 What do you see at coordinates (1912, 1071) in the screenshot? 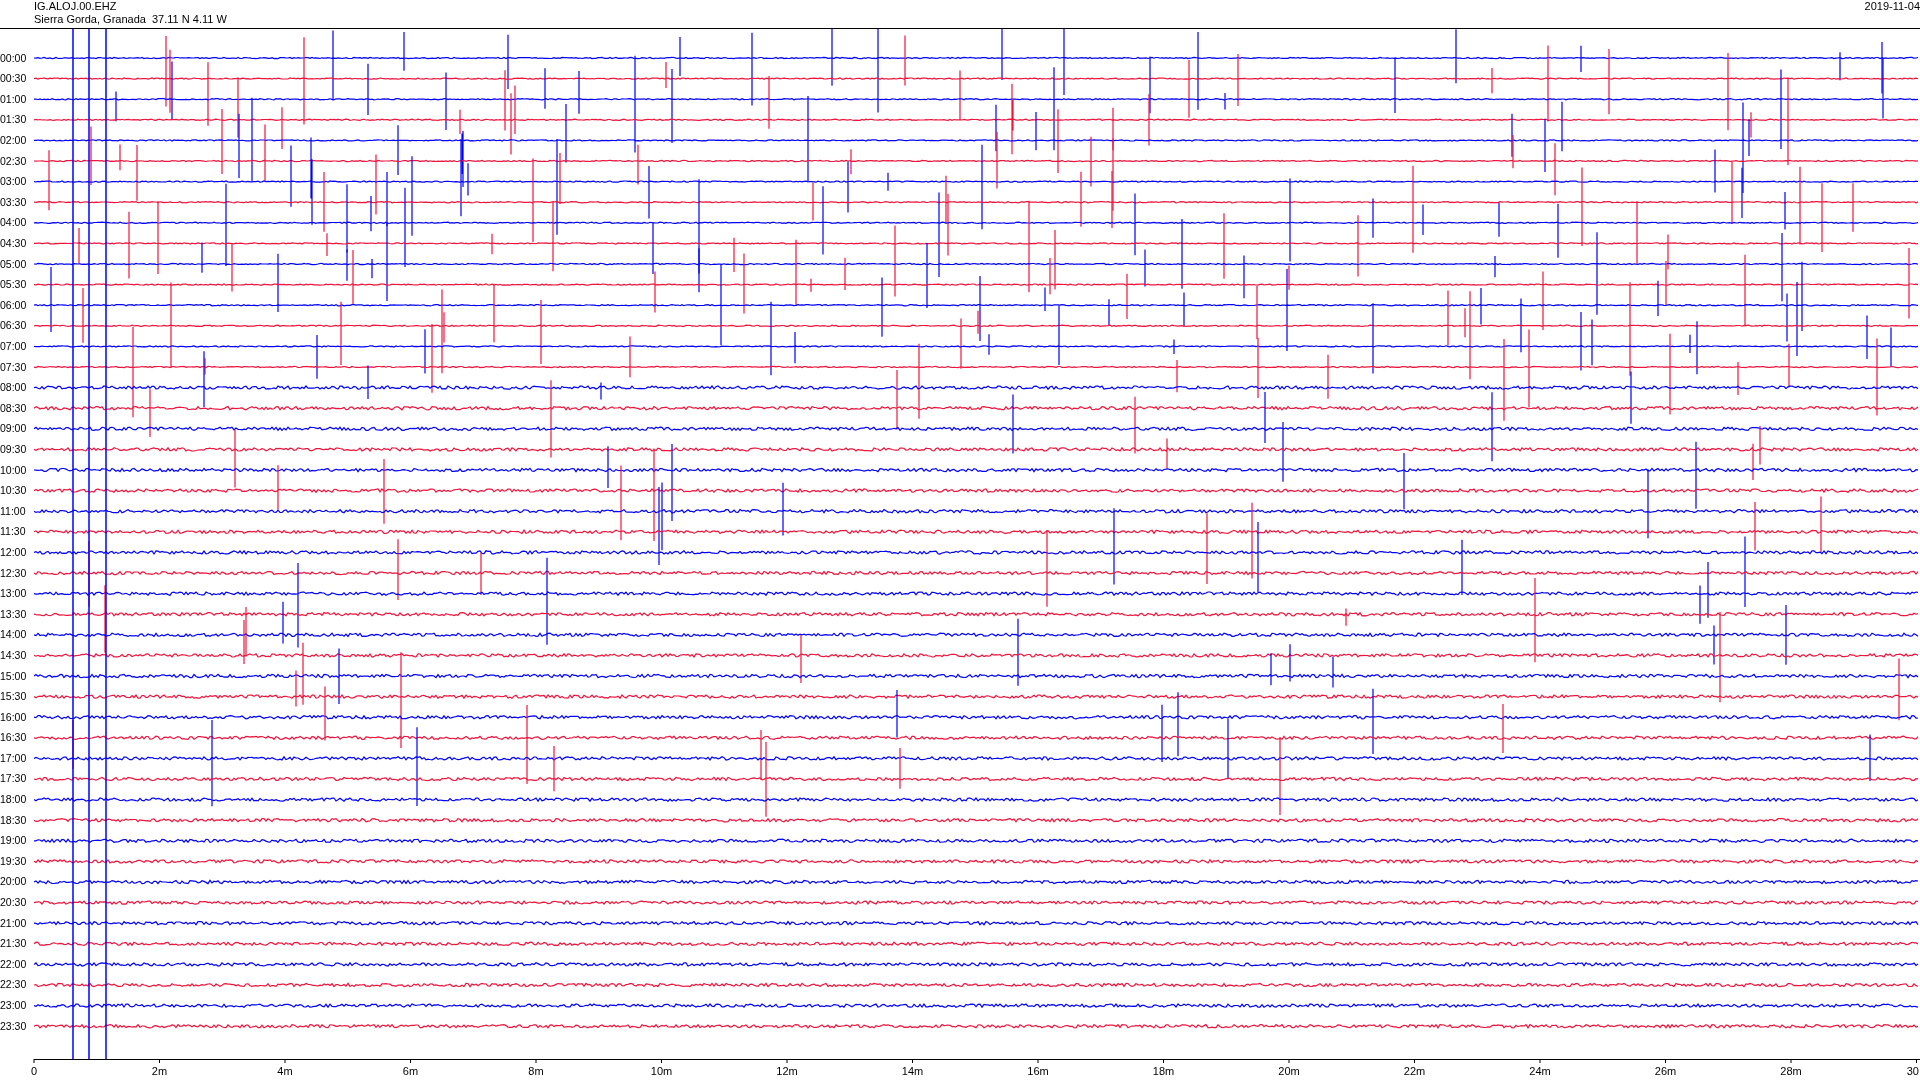
I see `axis-tick-label: 30` at bounding box center [1912, 1071].